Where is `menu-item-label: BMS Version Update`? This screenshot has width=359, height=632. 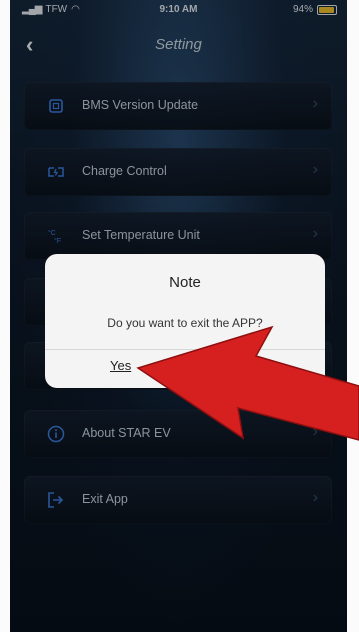
menu-item-label: BMS Version Update is located at coordinates (140, 105).